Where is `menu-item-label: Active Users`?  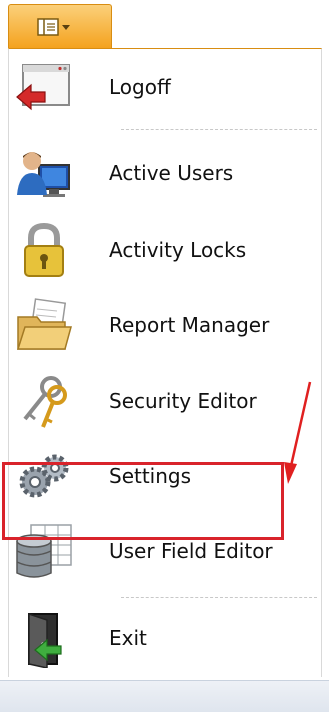 menu-item-label: Active Users is located at coordinates (171, 173).